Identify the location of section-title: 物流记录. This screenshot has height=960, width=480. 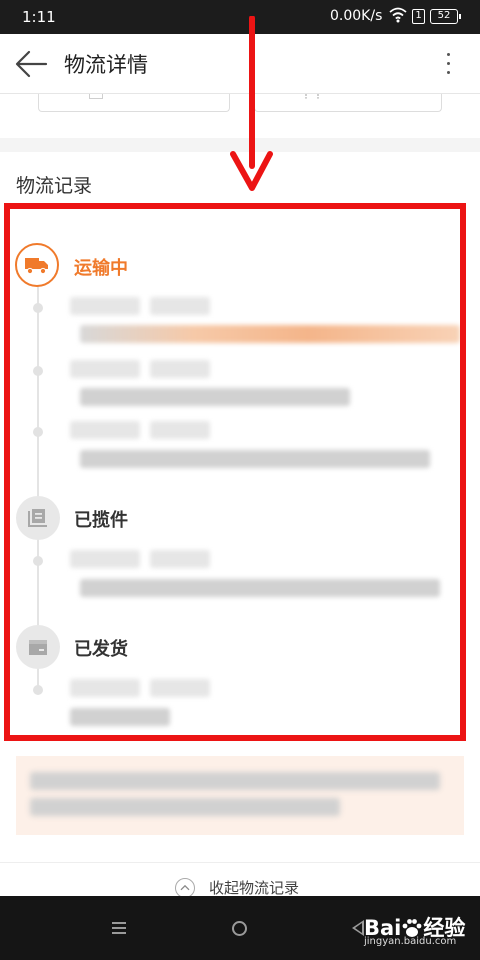
(54, 186).